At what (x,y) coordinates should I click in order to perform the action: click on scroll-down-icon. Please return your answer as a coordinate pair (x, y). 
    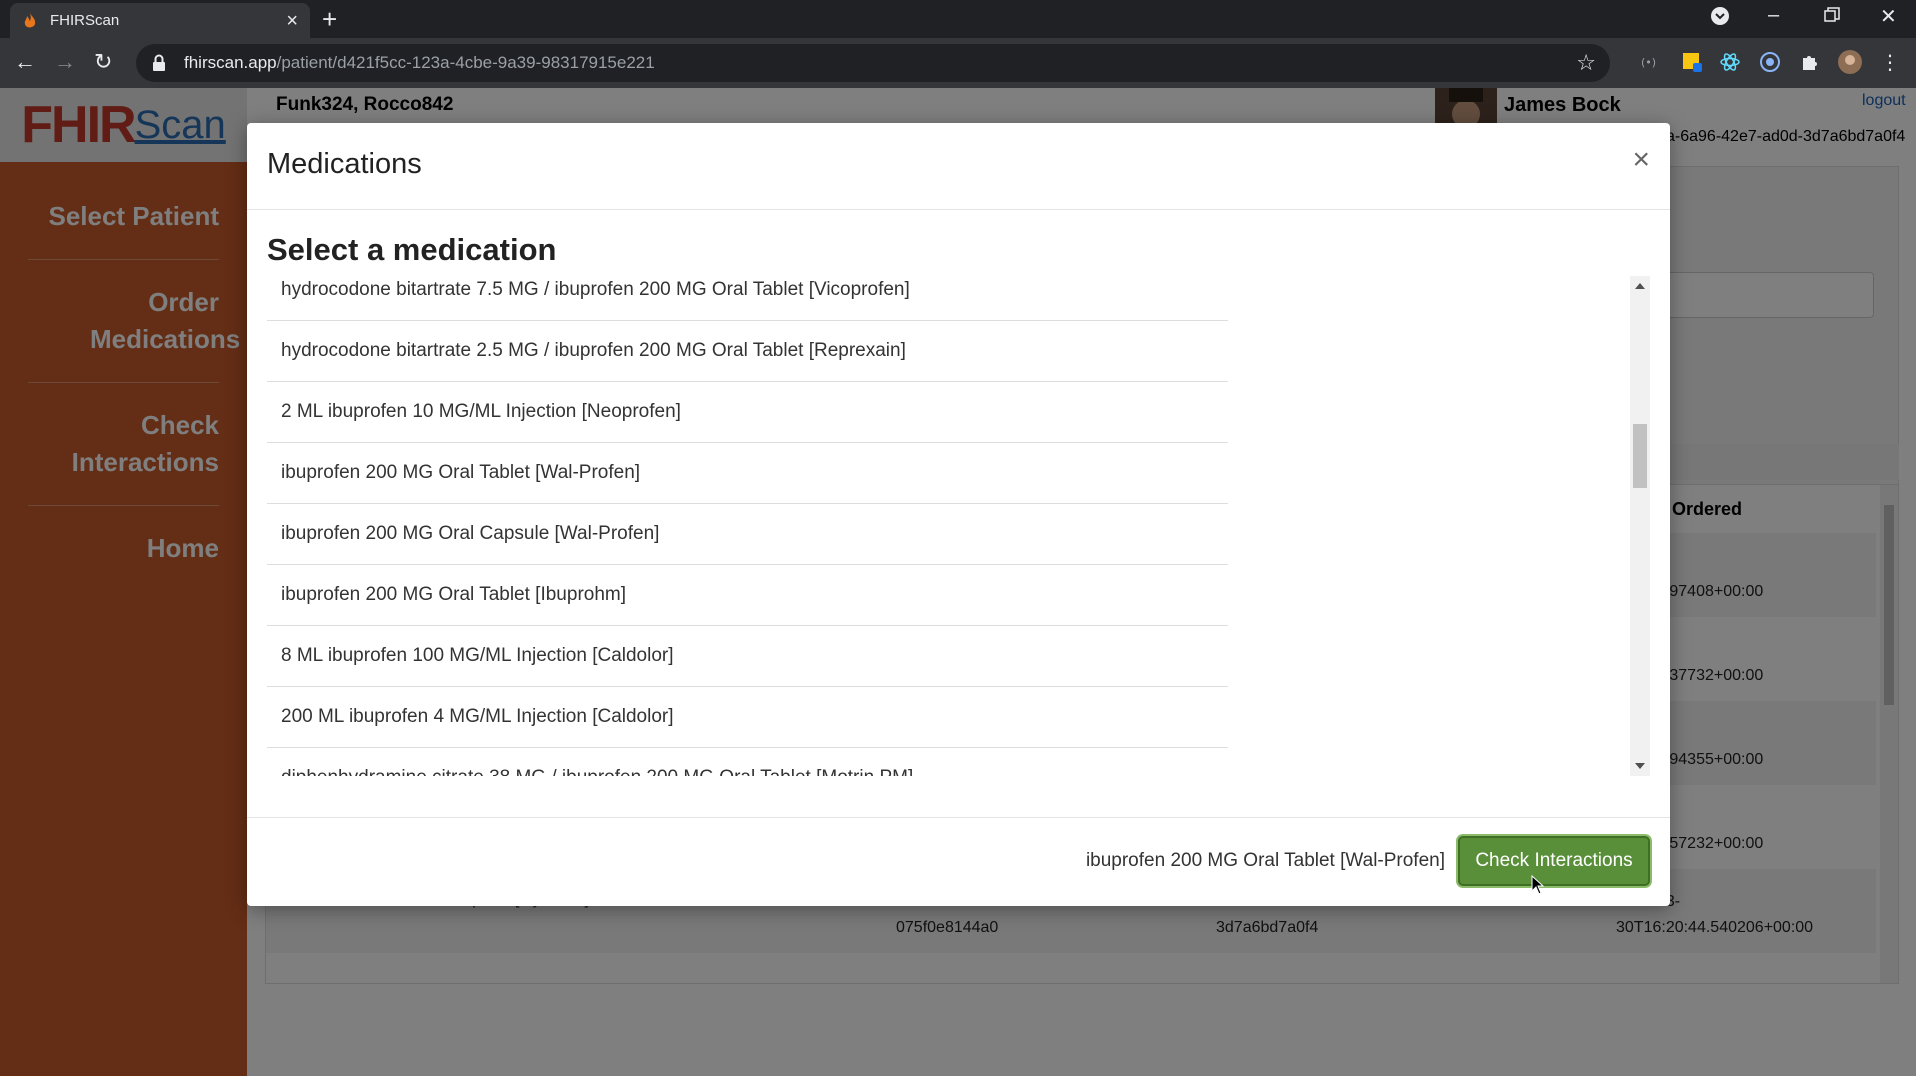
    Looking at the image, I should click on (1640, 766).